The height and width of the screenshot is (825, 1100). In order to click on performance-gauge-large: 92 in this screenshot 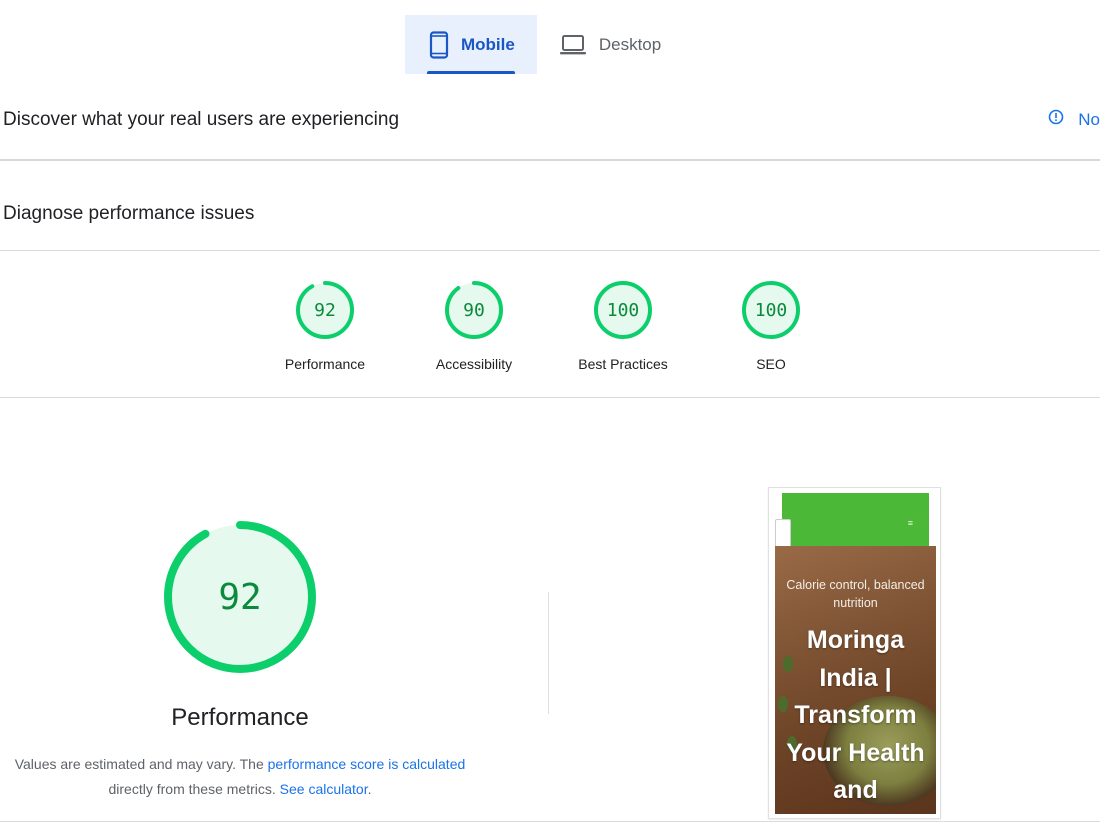, I will do `click(240, 597)`.